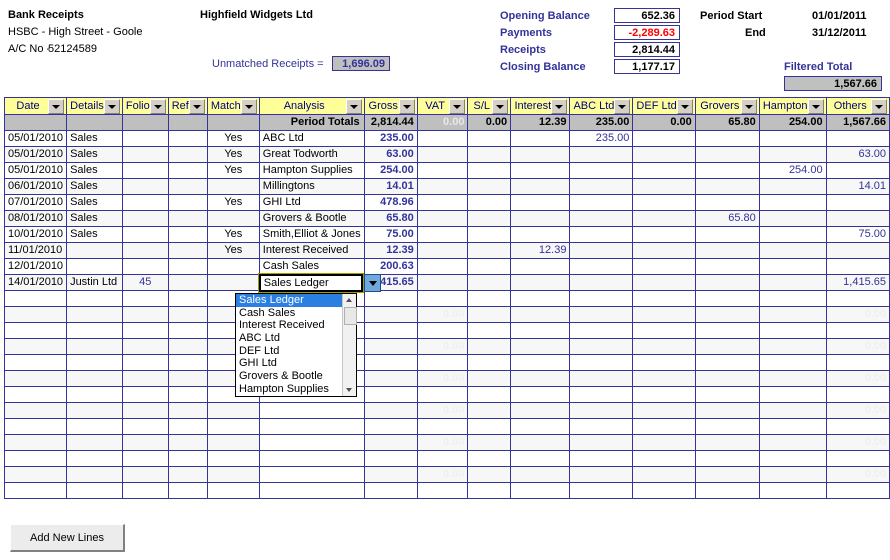  Describe the element at coordinates (446, 458) in the screenshot. I see `table-row-empty` at that location.